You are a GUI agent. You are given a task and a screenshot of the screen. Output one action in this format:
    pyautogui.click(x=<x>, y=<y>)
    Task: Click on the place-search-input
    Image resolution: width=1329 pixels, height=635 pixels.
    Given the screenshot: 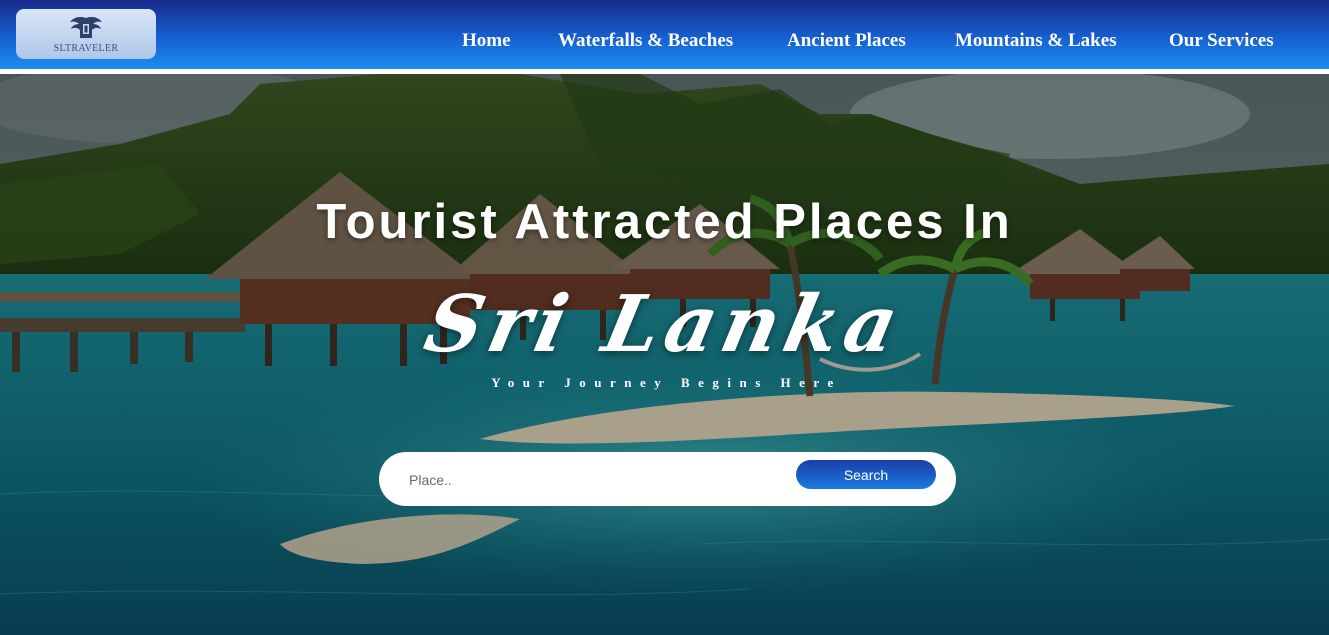 What is the action you would take?
    pyautogui.click(x=594, y=480)
    